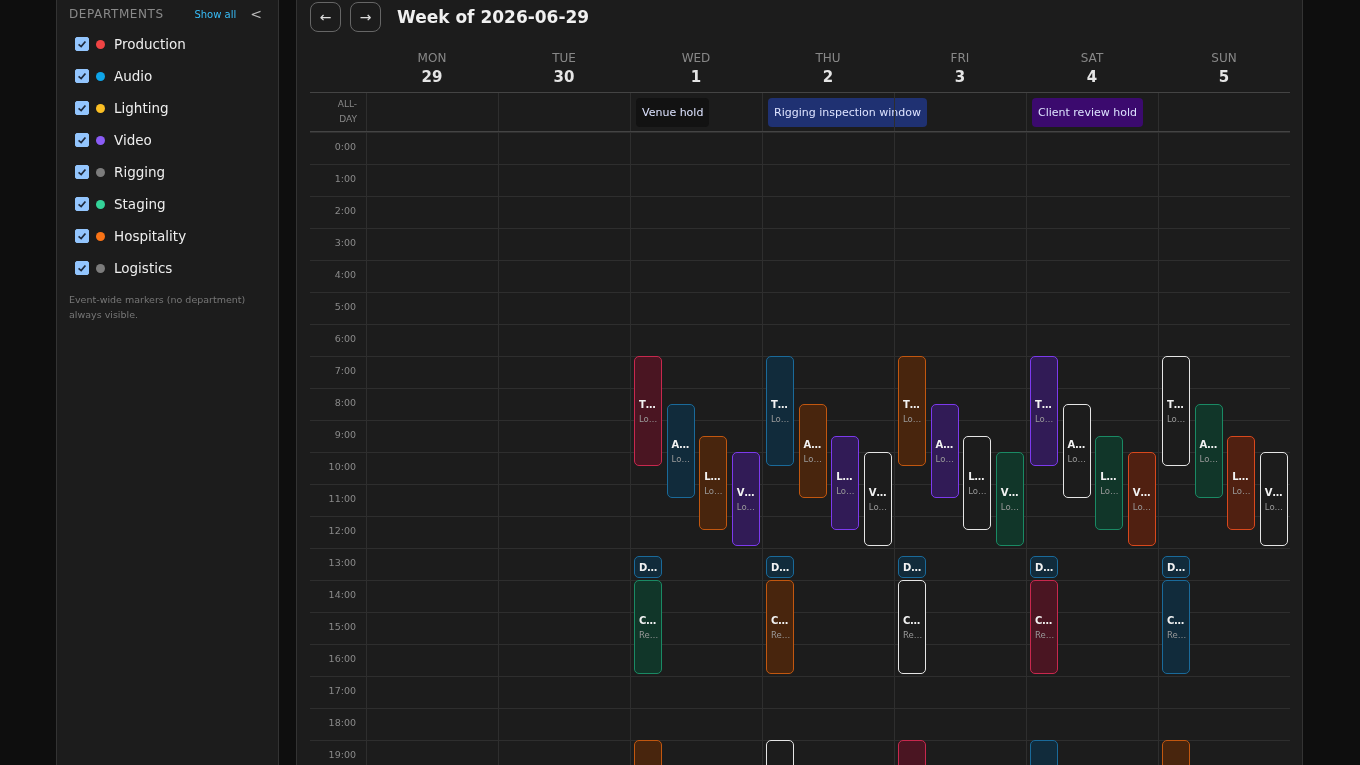 The image size is (1360, 765). I want to click on hour-label: 7:00, so click(345, 370).